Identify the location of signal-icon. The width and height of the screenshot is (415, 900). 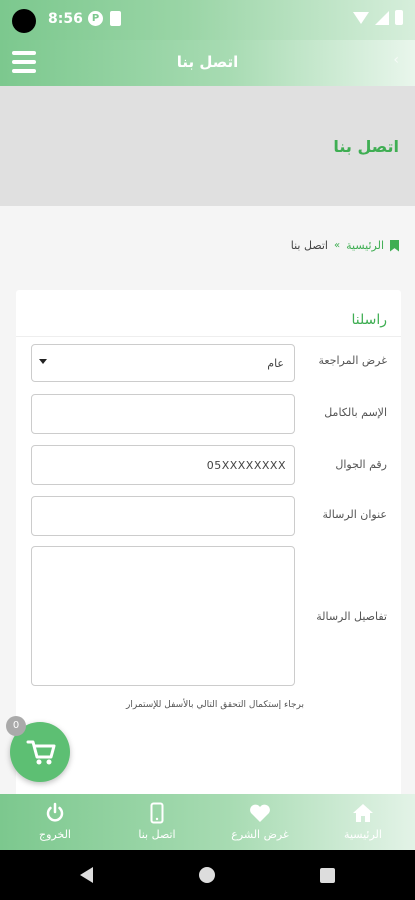
(382, 17).